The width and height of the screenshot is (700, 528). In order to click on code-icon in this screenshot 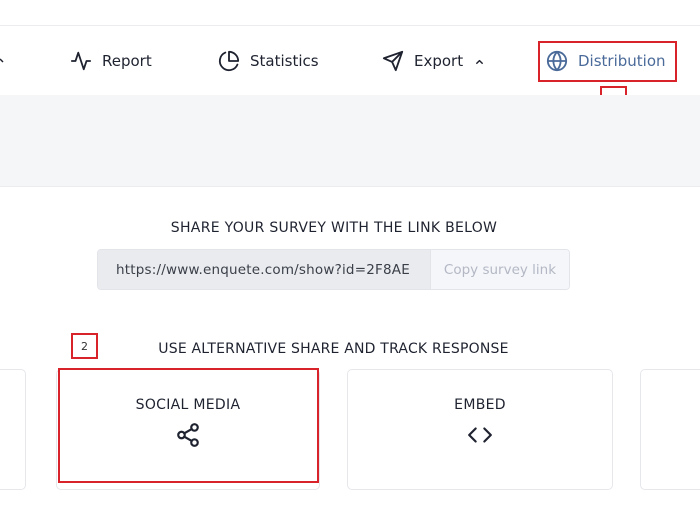, I will do `click(480, 435)`.